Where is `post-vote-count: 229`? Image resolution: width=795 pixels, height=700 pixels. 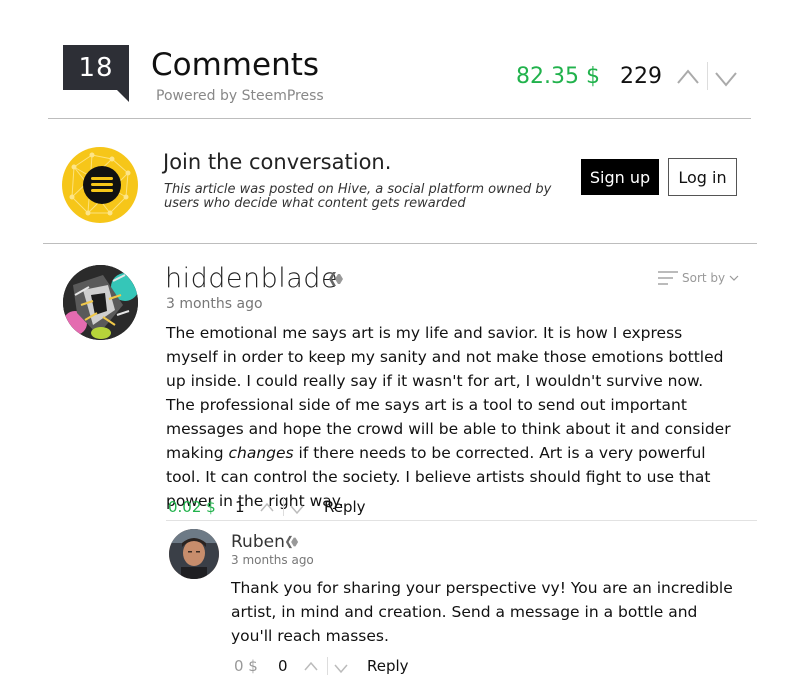
post-vote-count: 229 is located at coordinates (641, 76).